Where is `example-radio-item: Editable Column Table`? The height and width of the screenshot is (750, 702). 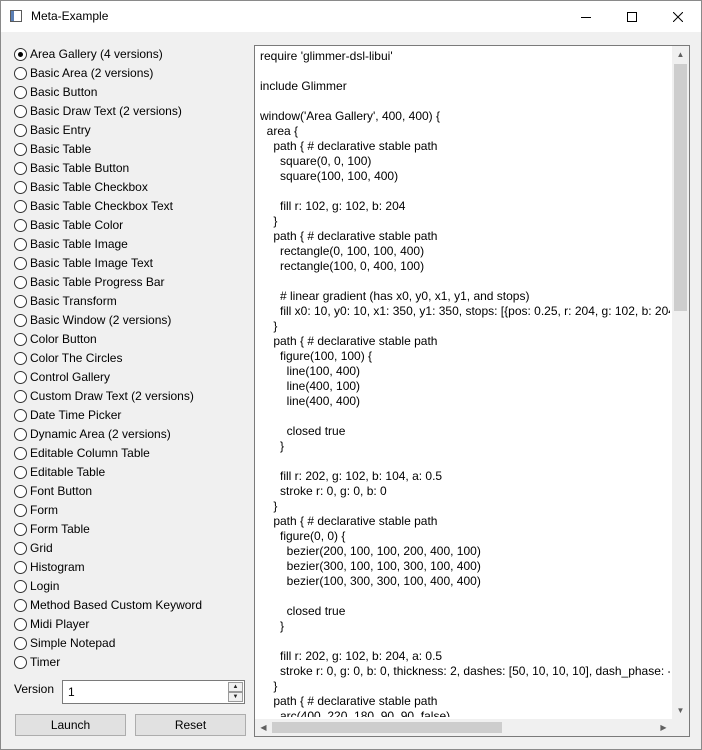 example-radio-item: Editable Column Table is located at coordinates (129, 453).